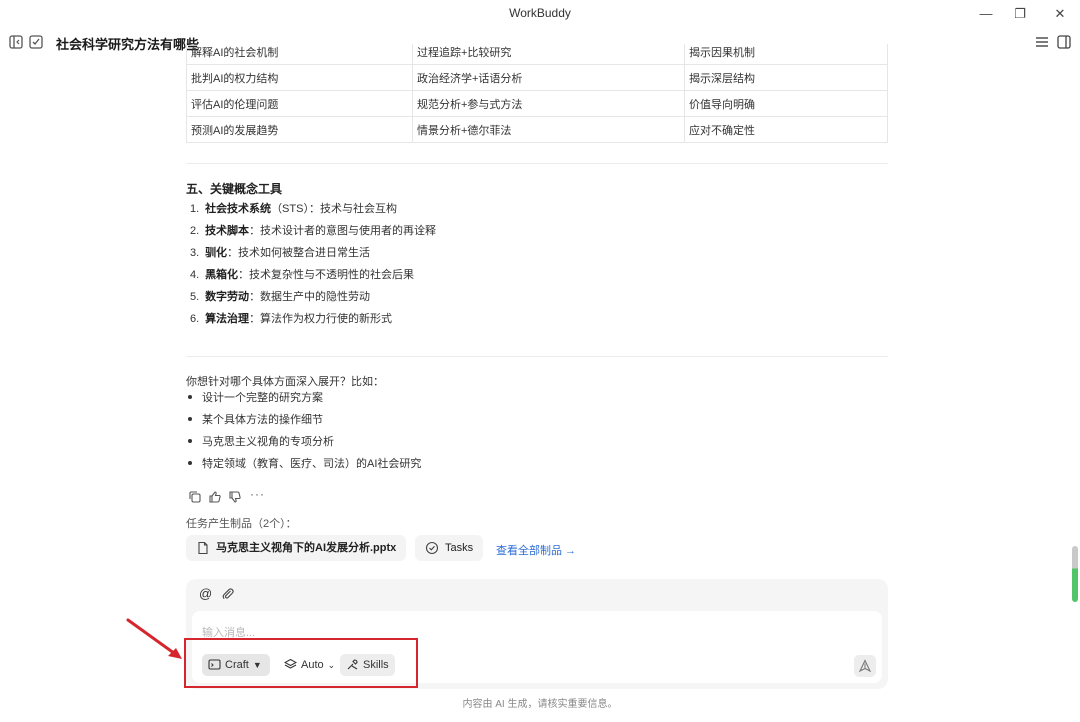 This screenshot has height=722, width=1080. Describe the element at coordinates (195, 275) in the screenshot. I see `list-number: 4.` at that location.